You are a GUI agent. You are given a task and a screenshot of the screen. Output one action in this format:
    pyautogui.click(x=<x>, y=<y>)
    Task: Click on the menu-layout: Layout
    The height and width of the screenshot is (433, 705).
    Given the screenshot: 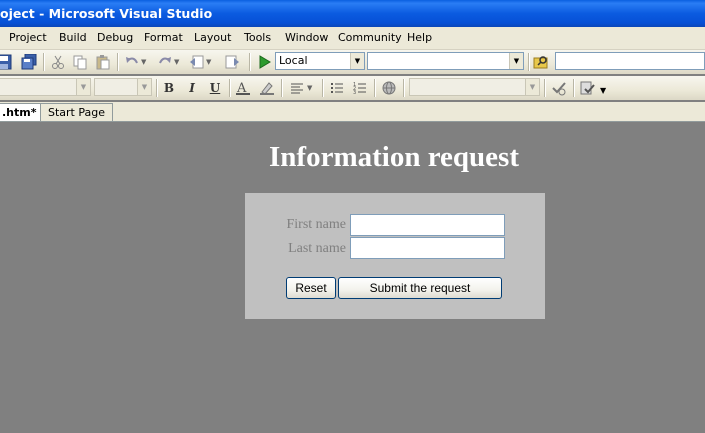 What is the action you would take?
    pyautogui.click(x=212, y=38)
    